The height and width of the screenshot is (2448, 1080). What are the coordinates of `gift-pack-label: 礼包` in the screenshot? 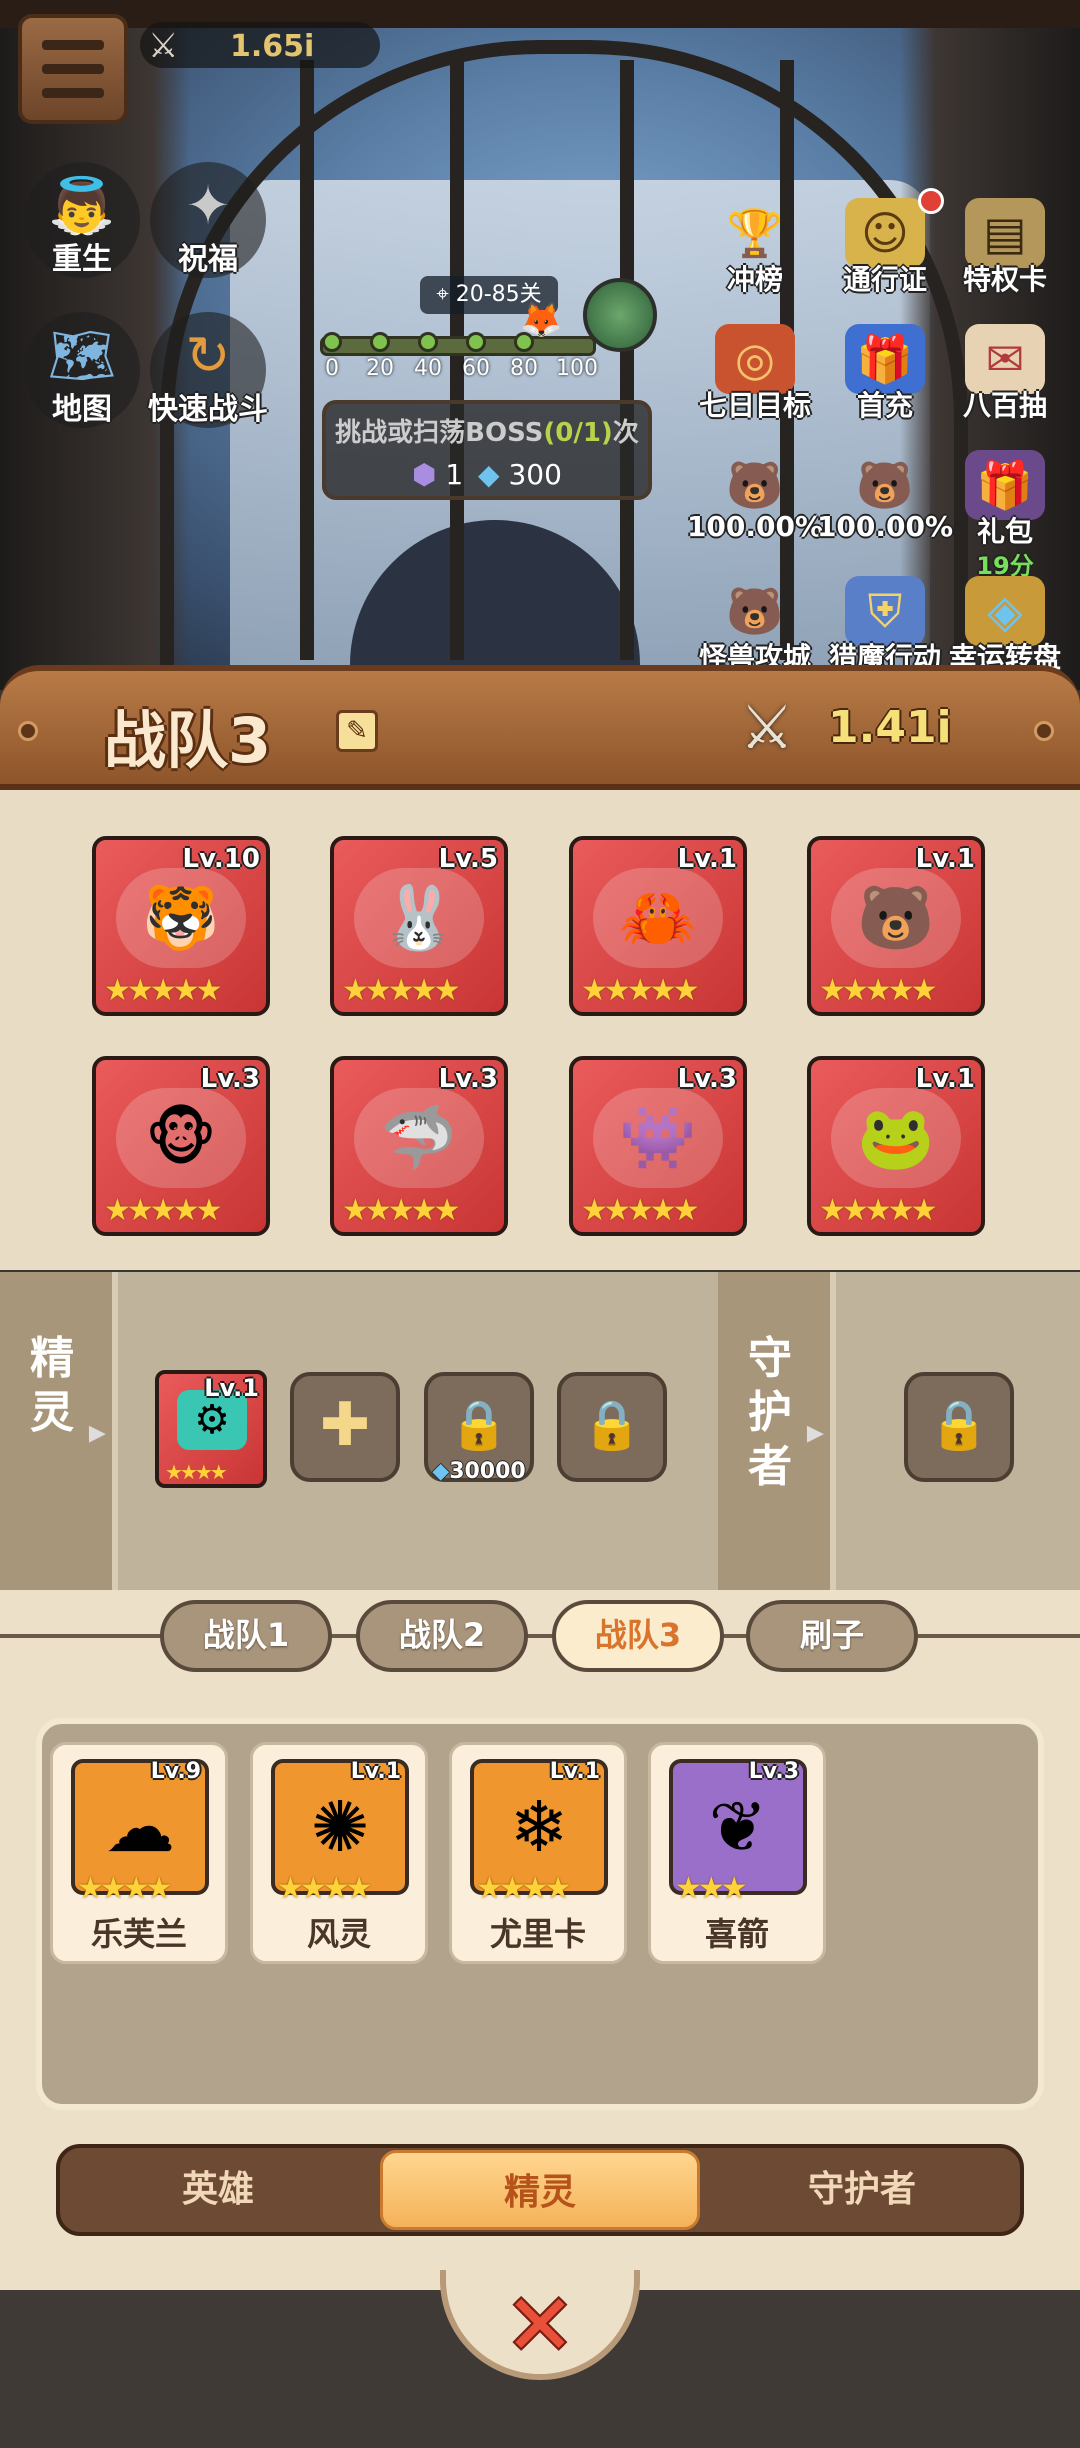 It's located at (1004, 531).